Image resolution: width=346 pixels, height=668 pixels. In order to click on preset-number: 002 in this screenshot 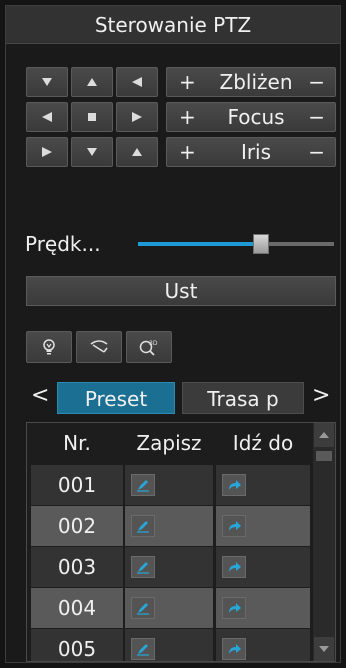, I will do `click(77, 526)`.